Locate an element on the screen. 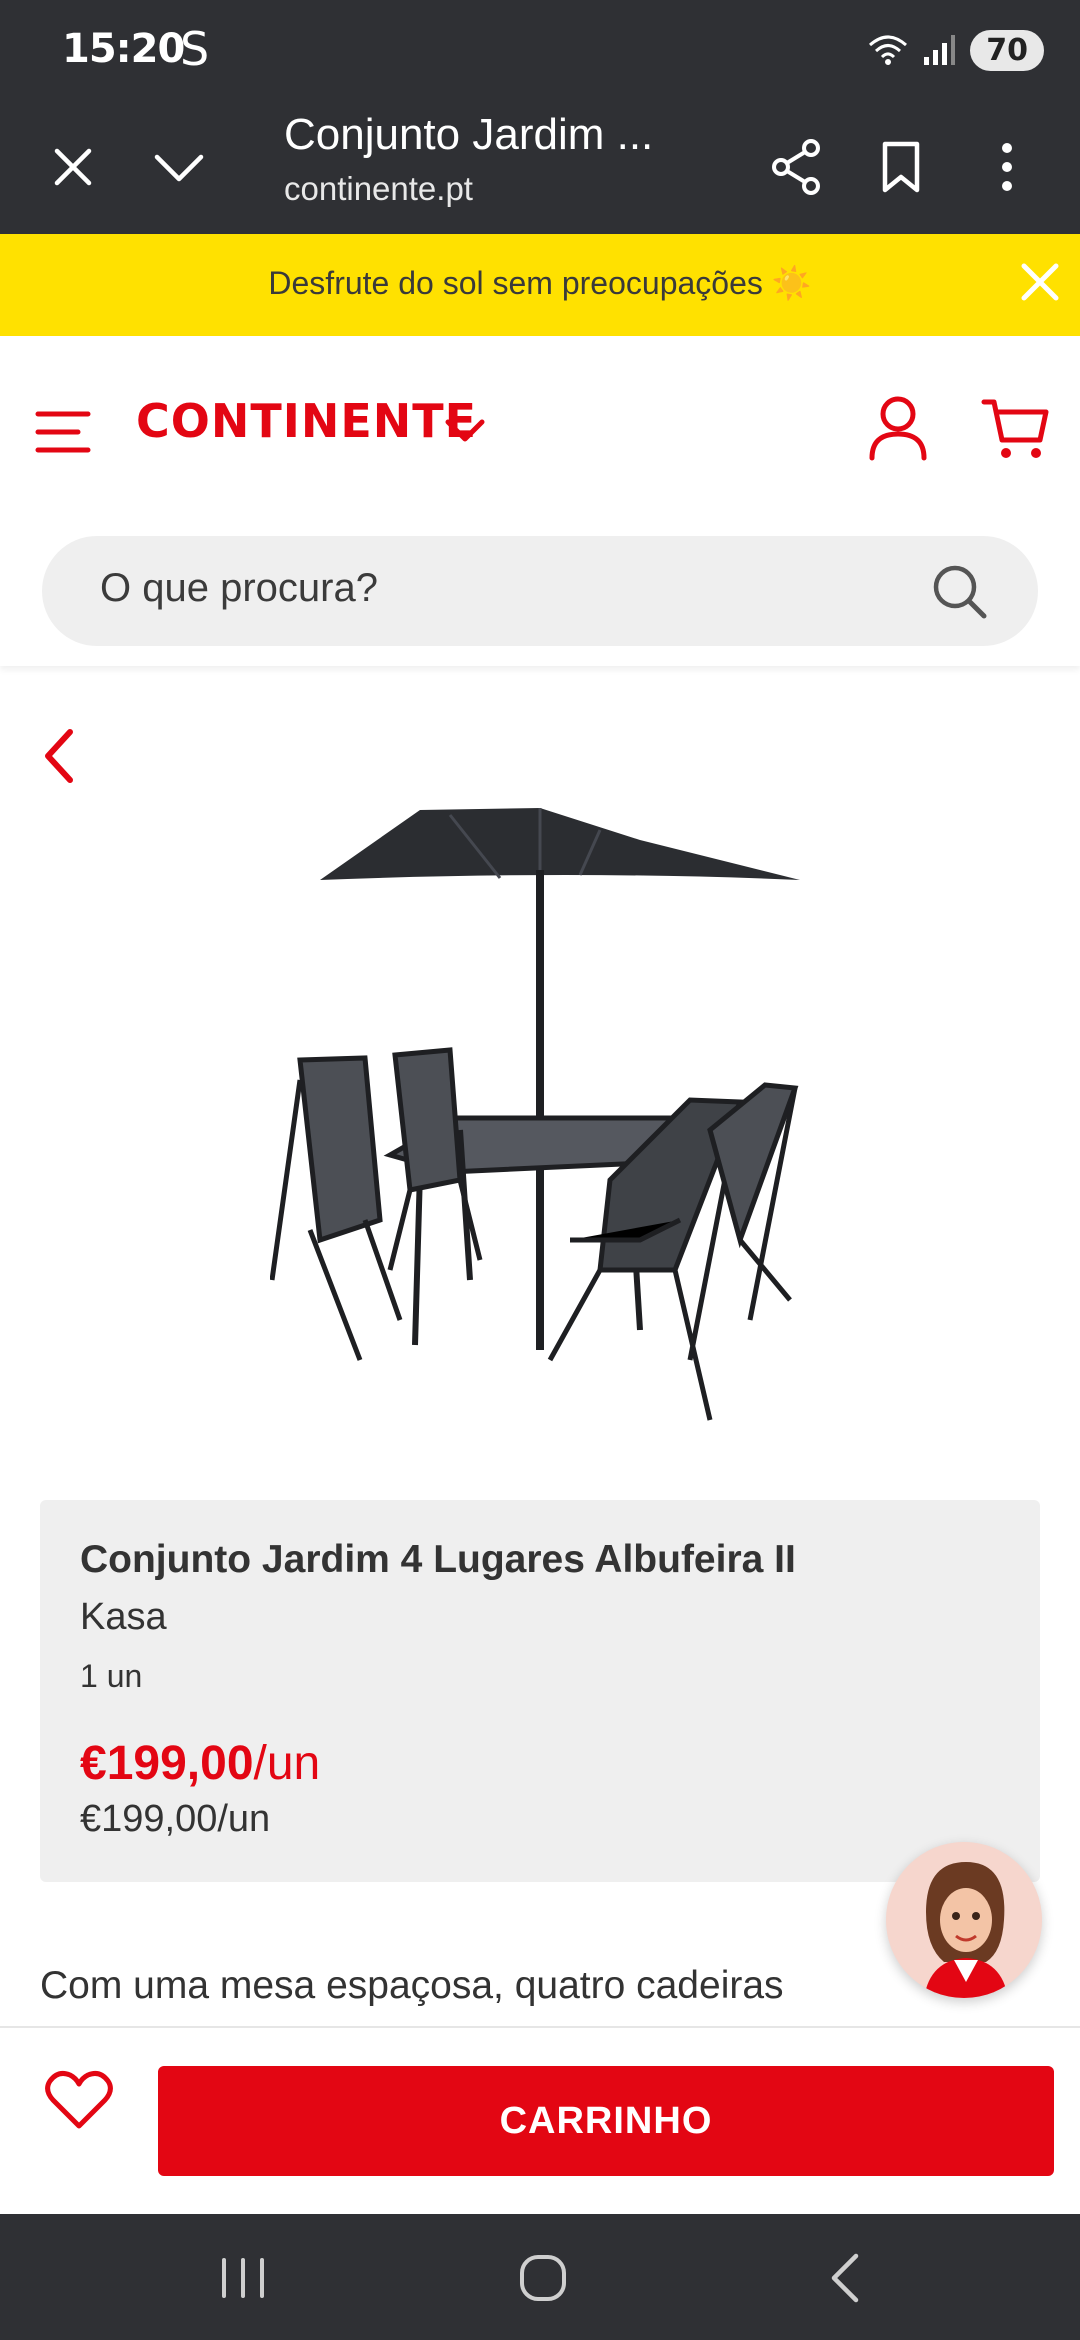 This screenshot has height=2340, width=1080. heart-icon is located at coordinates (79, 2100).